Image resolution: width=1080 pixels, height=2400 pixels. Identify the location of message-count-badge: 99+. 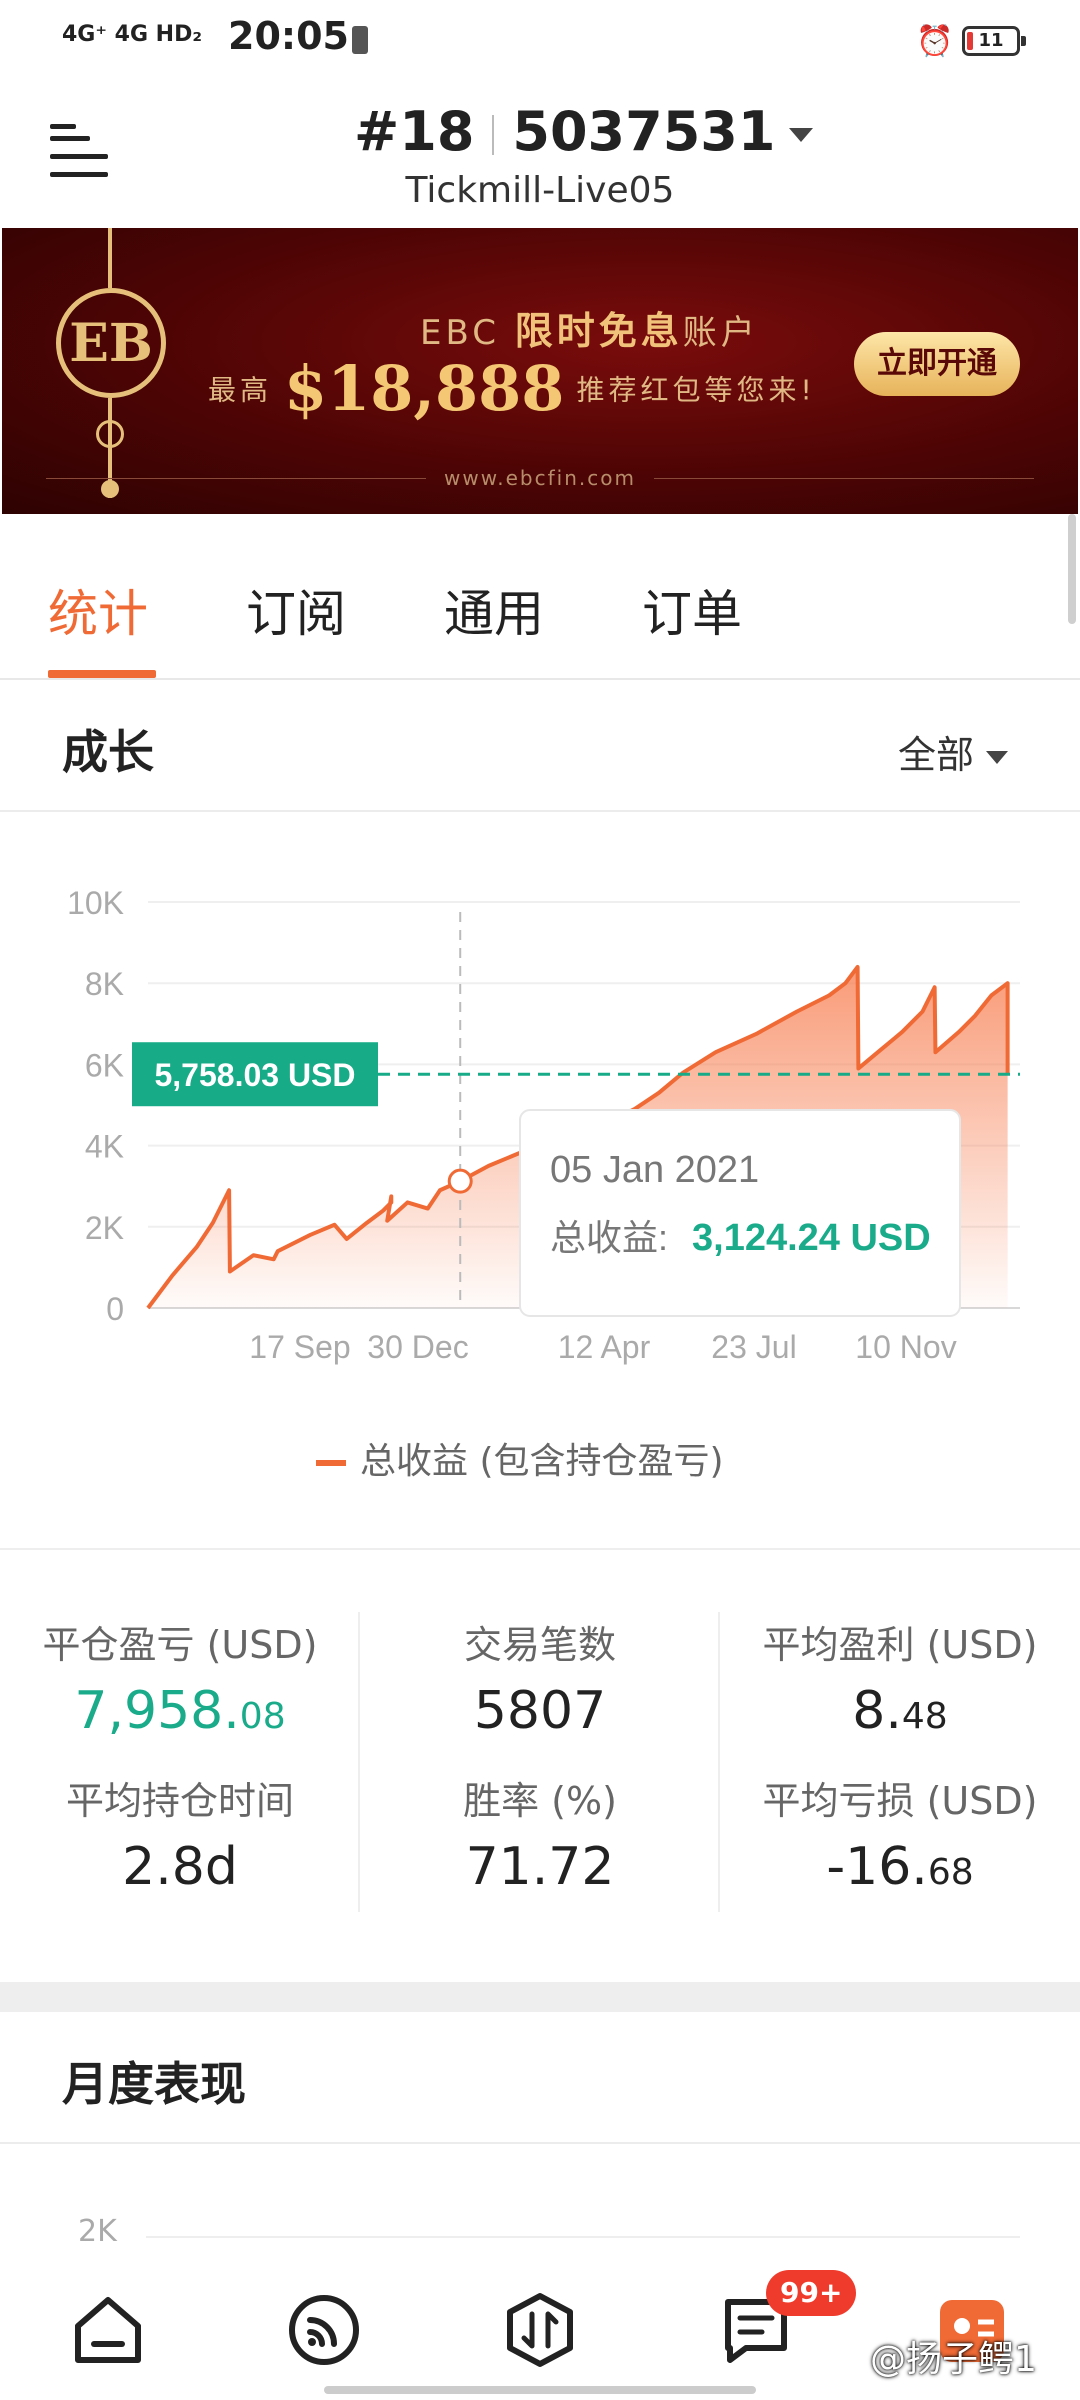
(811, 2293).